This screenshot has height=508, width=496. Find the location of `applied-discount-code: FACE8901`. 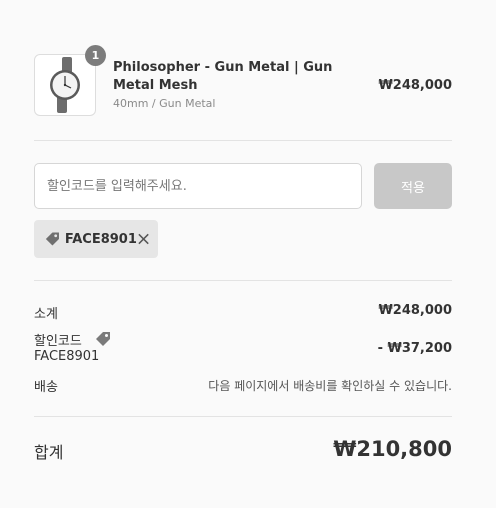

applied-discount-code: FACE8901 is located at coordinates (100, 239).